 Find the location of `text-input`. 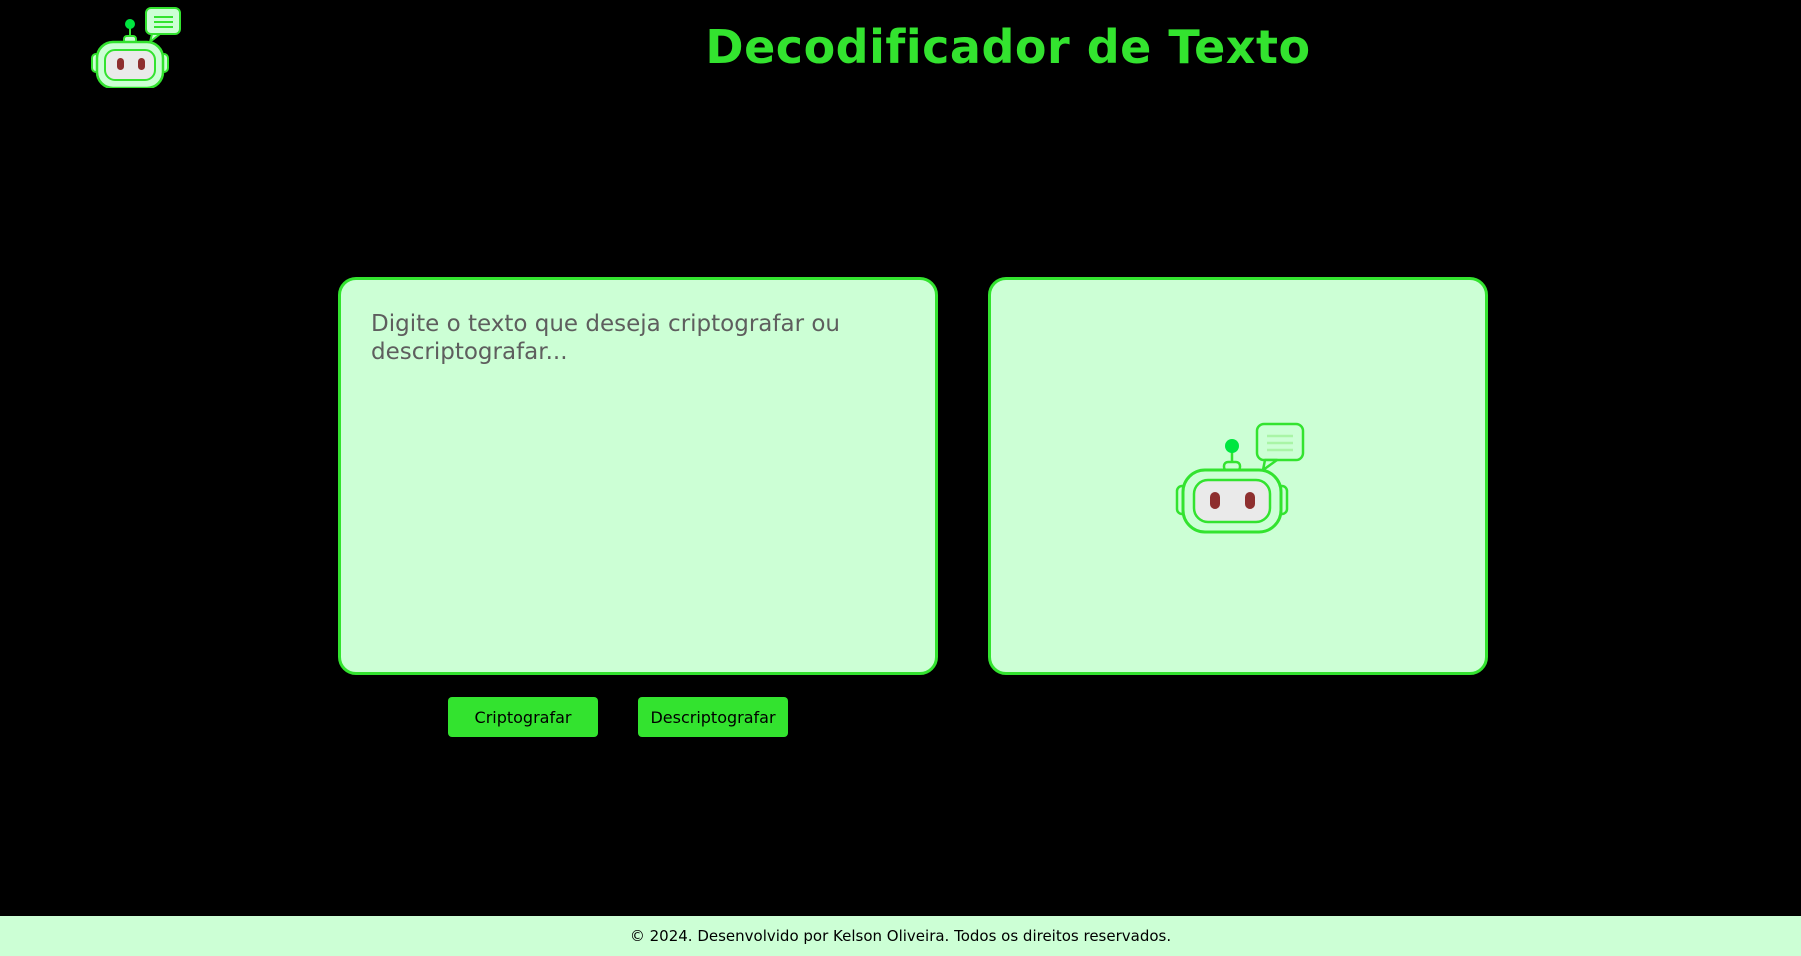

text-input is located at coordinates (638, 476).